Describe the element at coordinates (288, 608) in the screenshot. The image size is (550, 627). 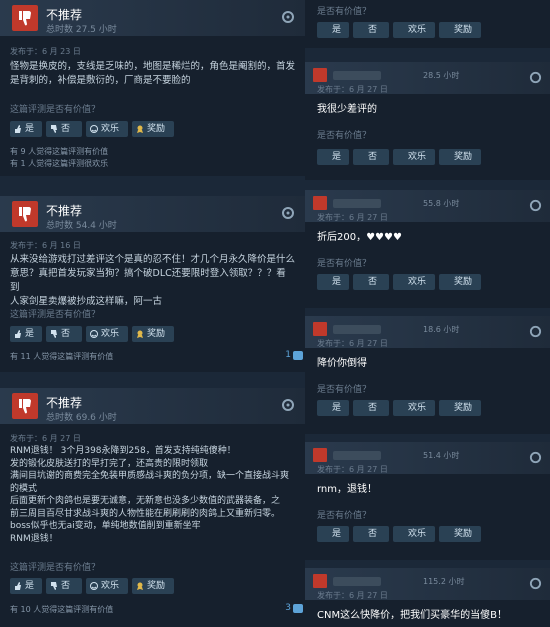
I see `comment-count: 3` at that location.